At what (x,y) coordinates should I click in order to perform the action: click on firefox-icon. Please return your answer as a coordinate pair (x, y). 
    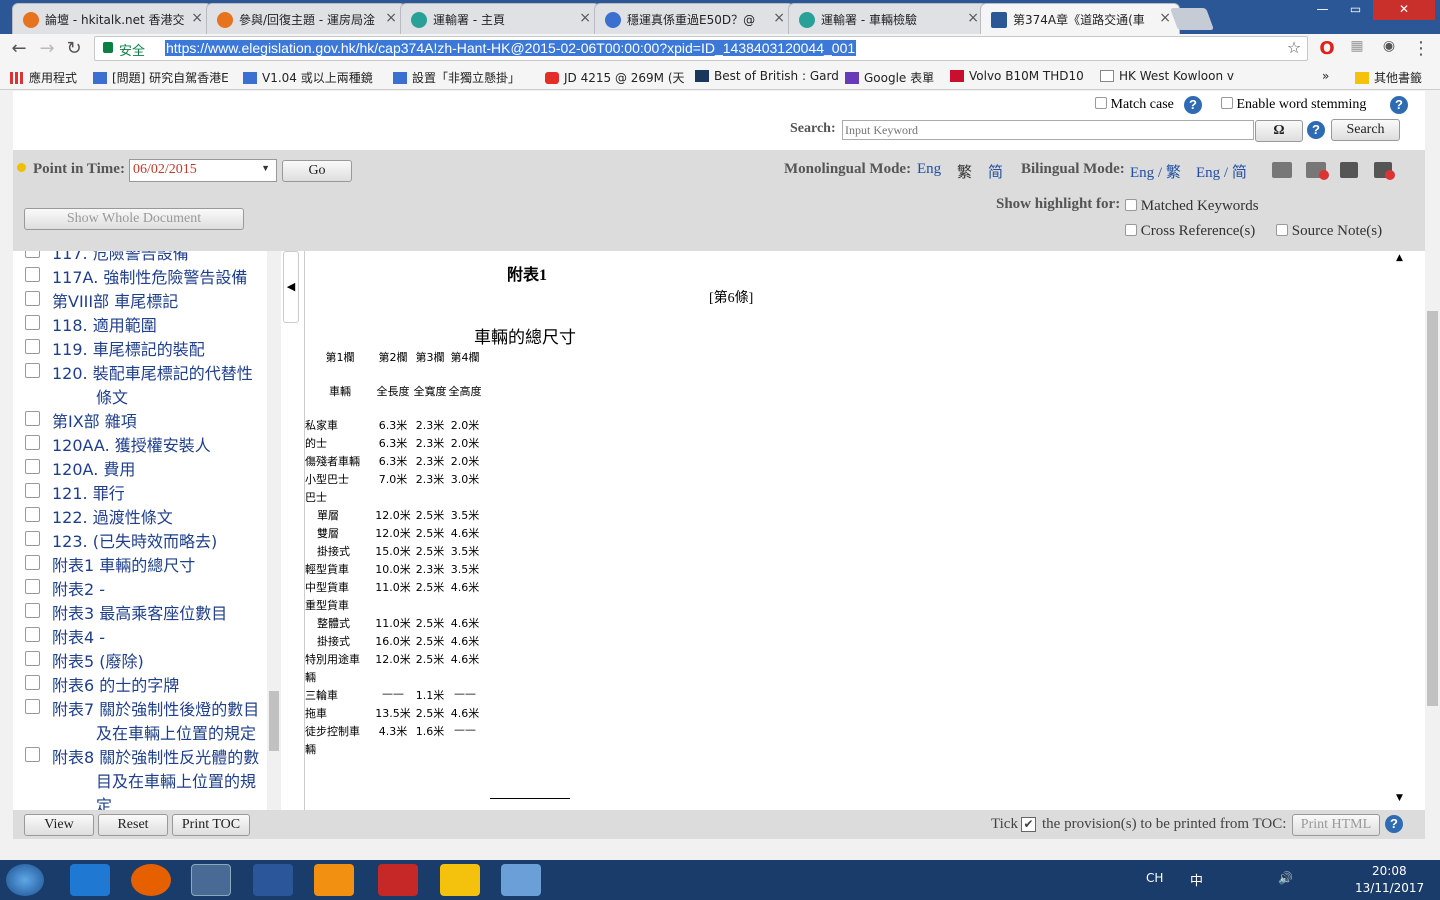
    Looking at the image, I should click on (151, 880).